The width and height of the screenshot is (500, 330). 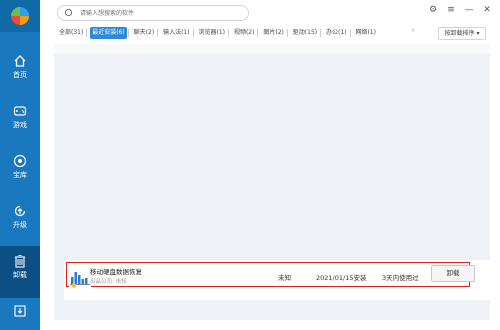 What do you see at coordinates (71, 33) in the screenshot?
I see `tab-all: 全部(31)` at bounding box center [71, 33].